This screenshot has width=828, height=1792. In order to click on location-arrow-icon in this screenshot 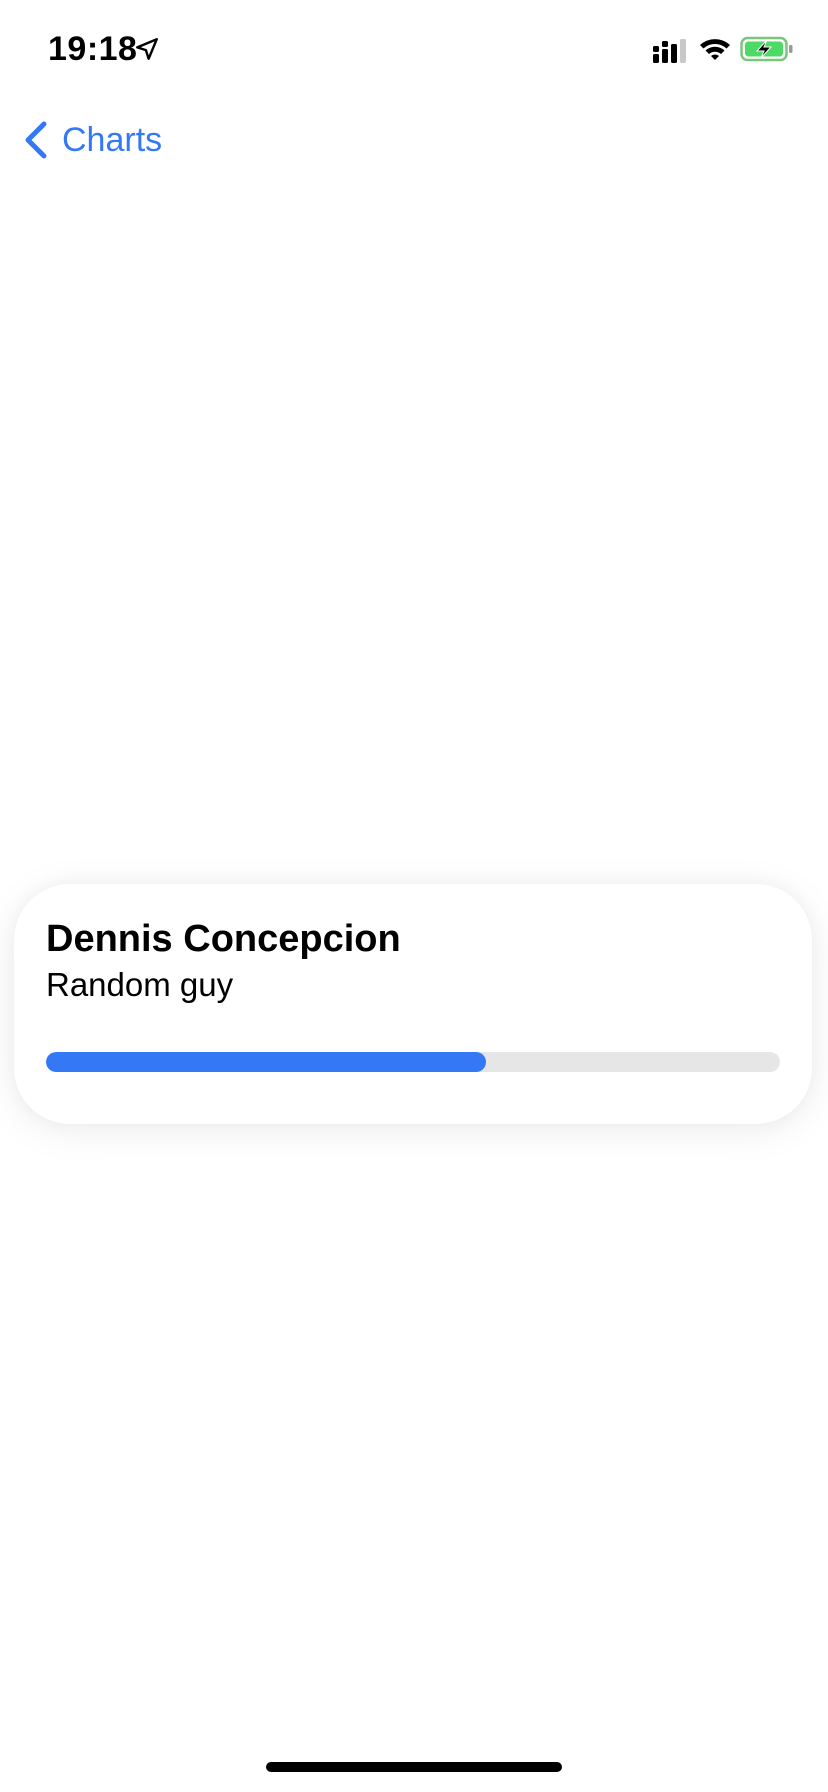, I will do `click(147, 49)`.